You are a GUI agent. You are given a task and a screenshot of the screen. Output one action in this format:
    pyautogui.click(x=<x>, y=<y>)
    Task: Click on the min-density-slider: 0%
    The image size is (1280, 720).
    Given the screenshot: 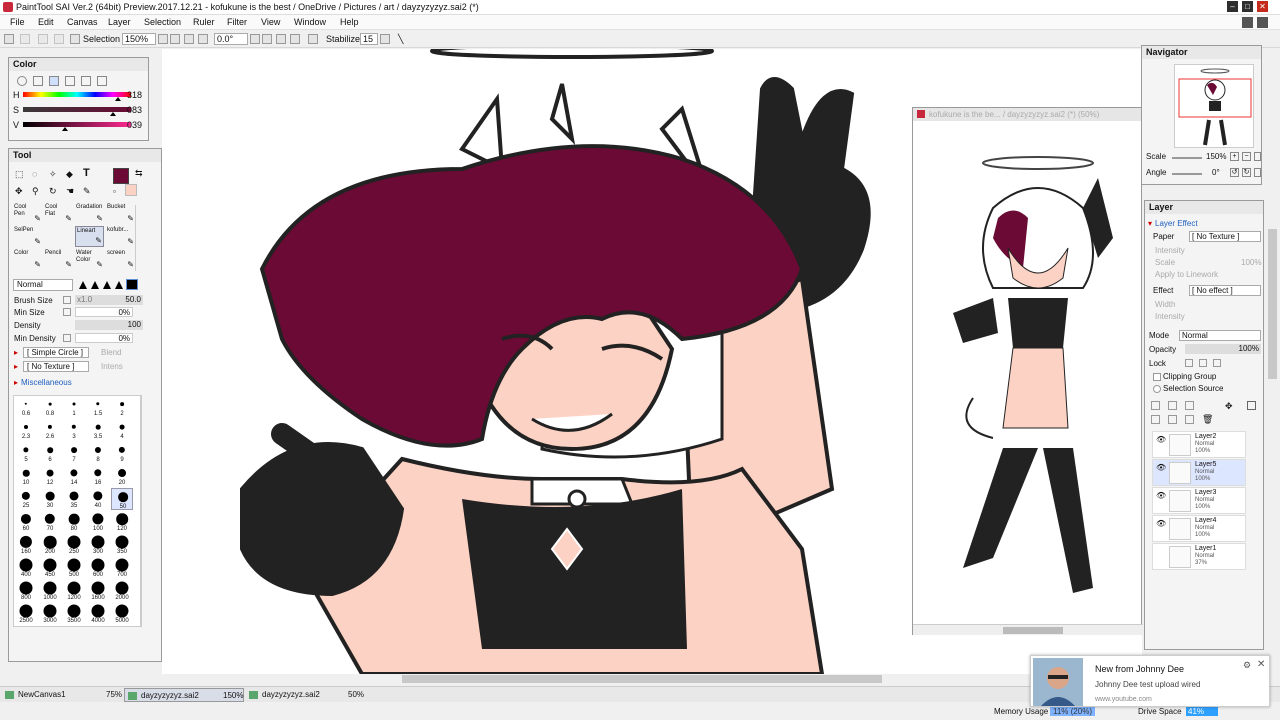 What is the action you would take?
    pyautogui.click(x=104, y=338)
    